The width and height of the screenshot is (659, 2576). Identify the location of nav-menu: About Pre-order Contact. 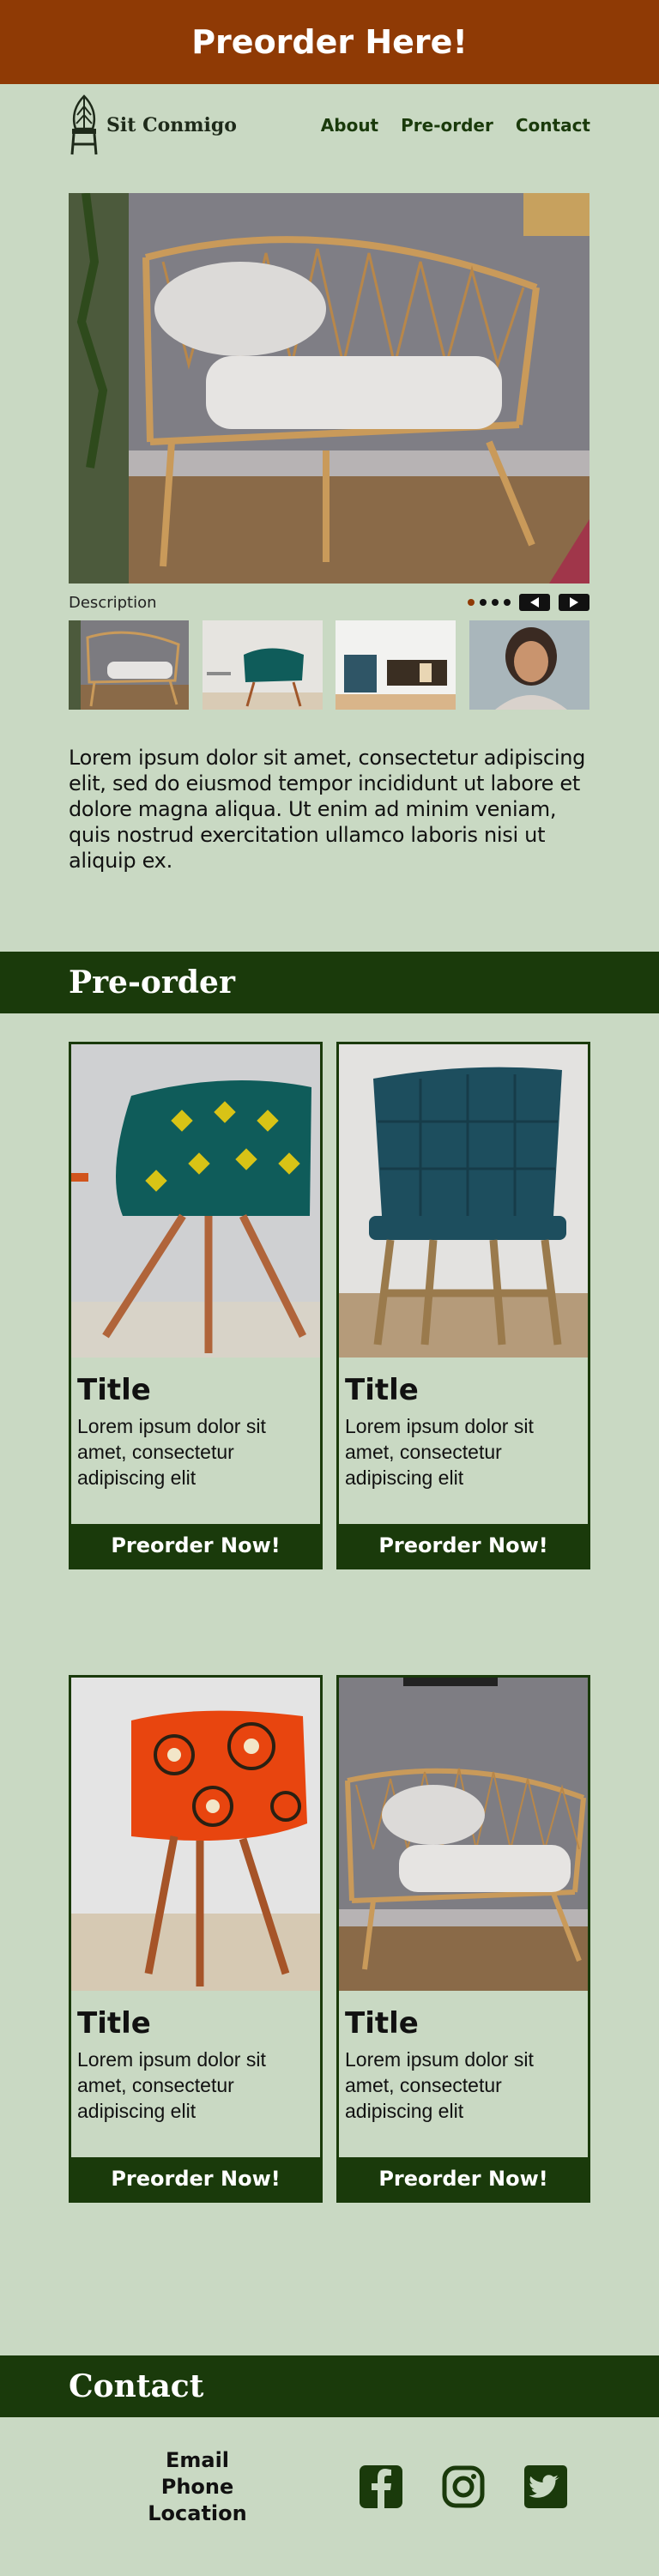
(456, 126).